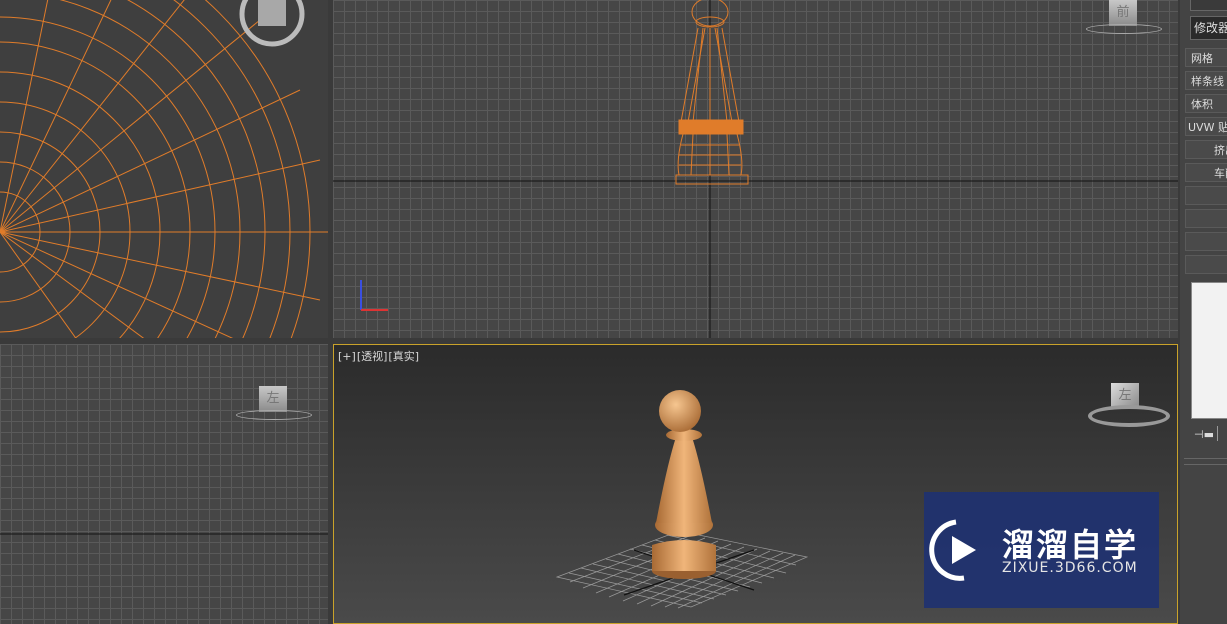  Describe the element at coordinates (1206, 172) in the screenshot. I see `modifier-button: 车削` at that location.